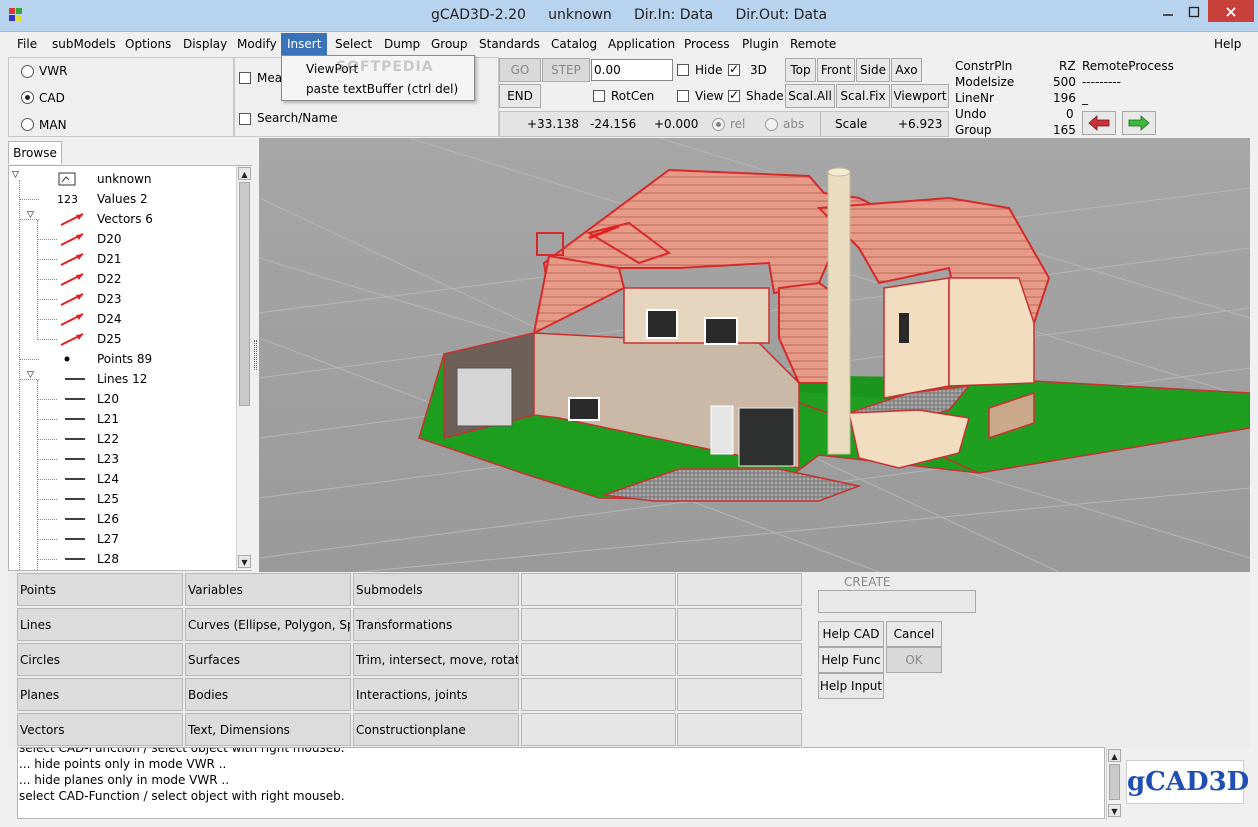  What do you see at coordinates (436, 729) in the screenshot?
I see `func-constructionplane: Constructionplane` at bounding box center [436, 729].